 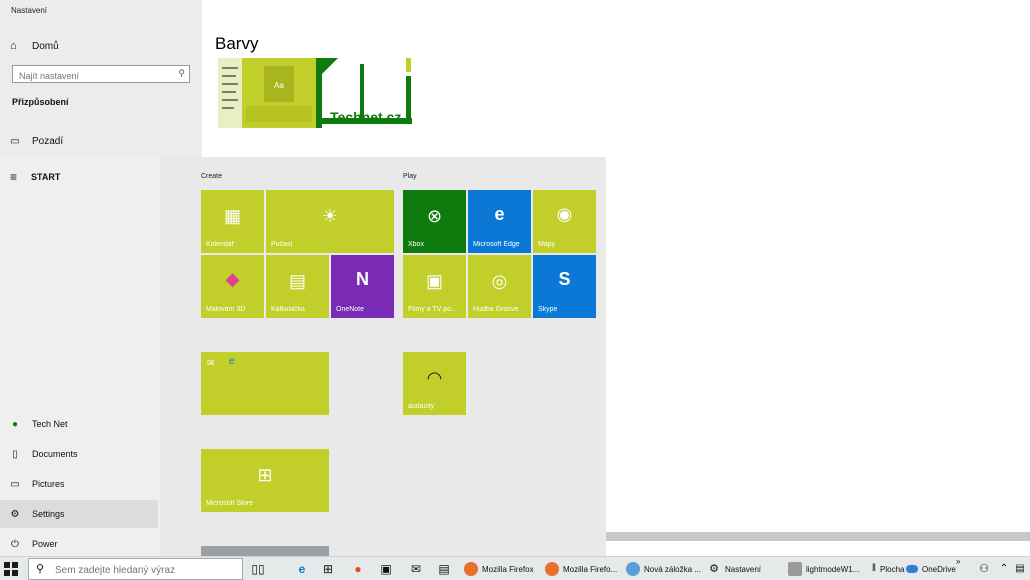 What do you see at coordinates (15, 424) in the screenshot?
I see `user-icon: ●` at bounding box center [15, 424].